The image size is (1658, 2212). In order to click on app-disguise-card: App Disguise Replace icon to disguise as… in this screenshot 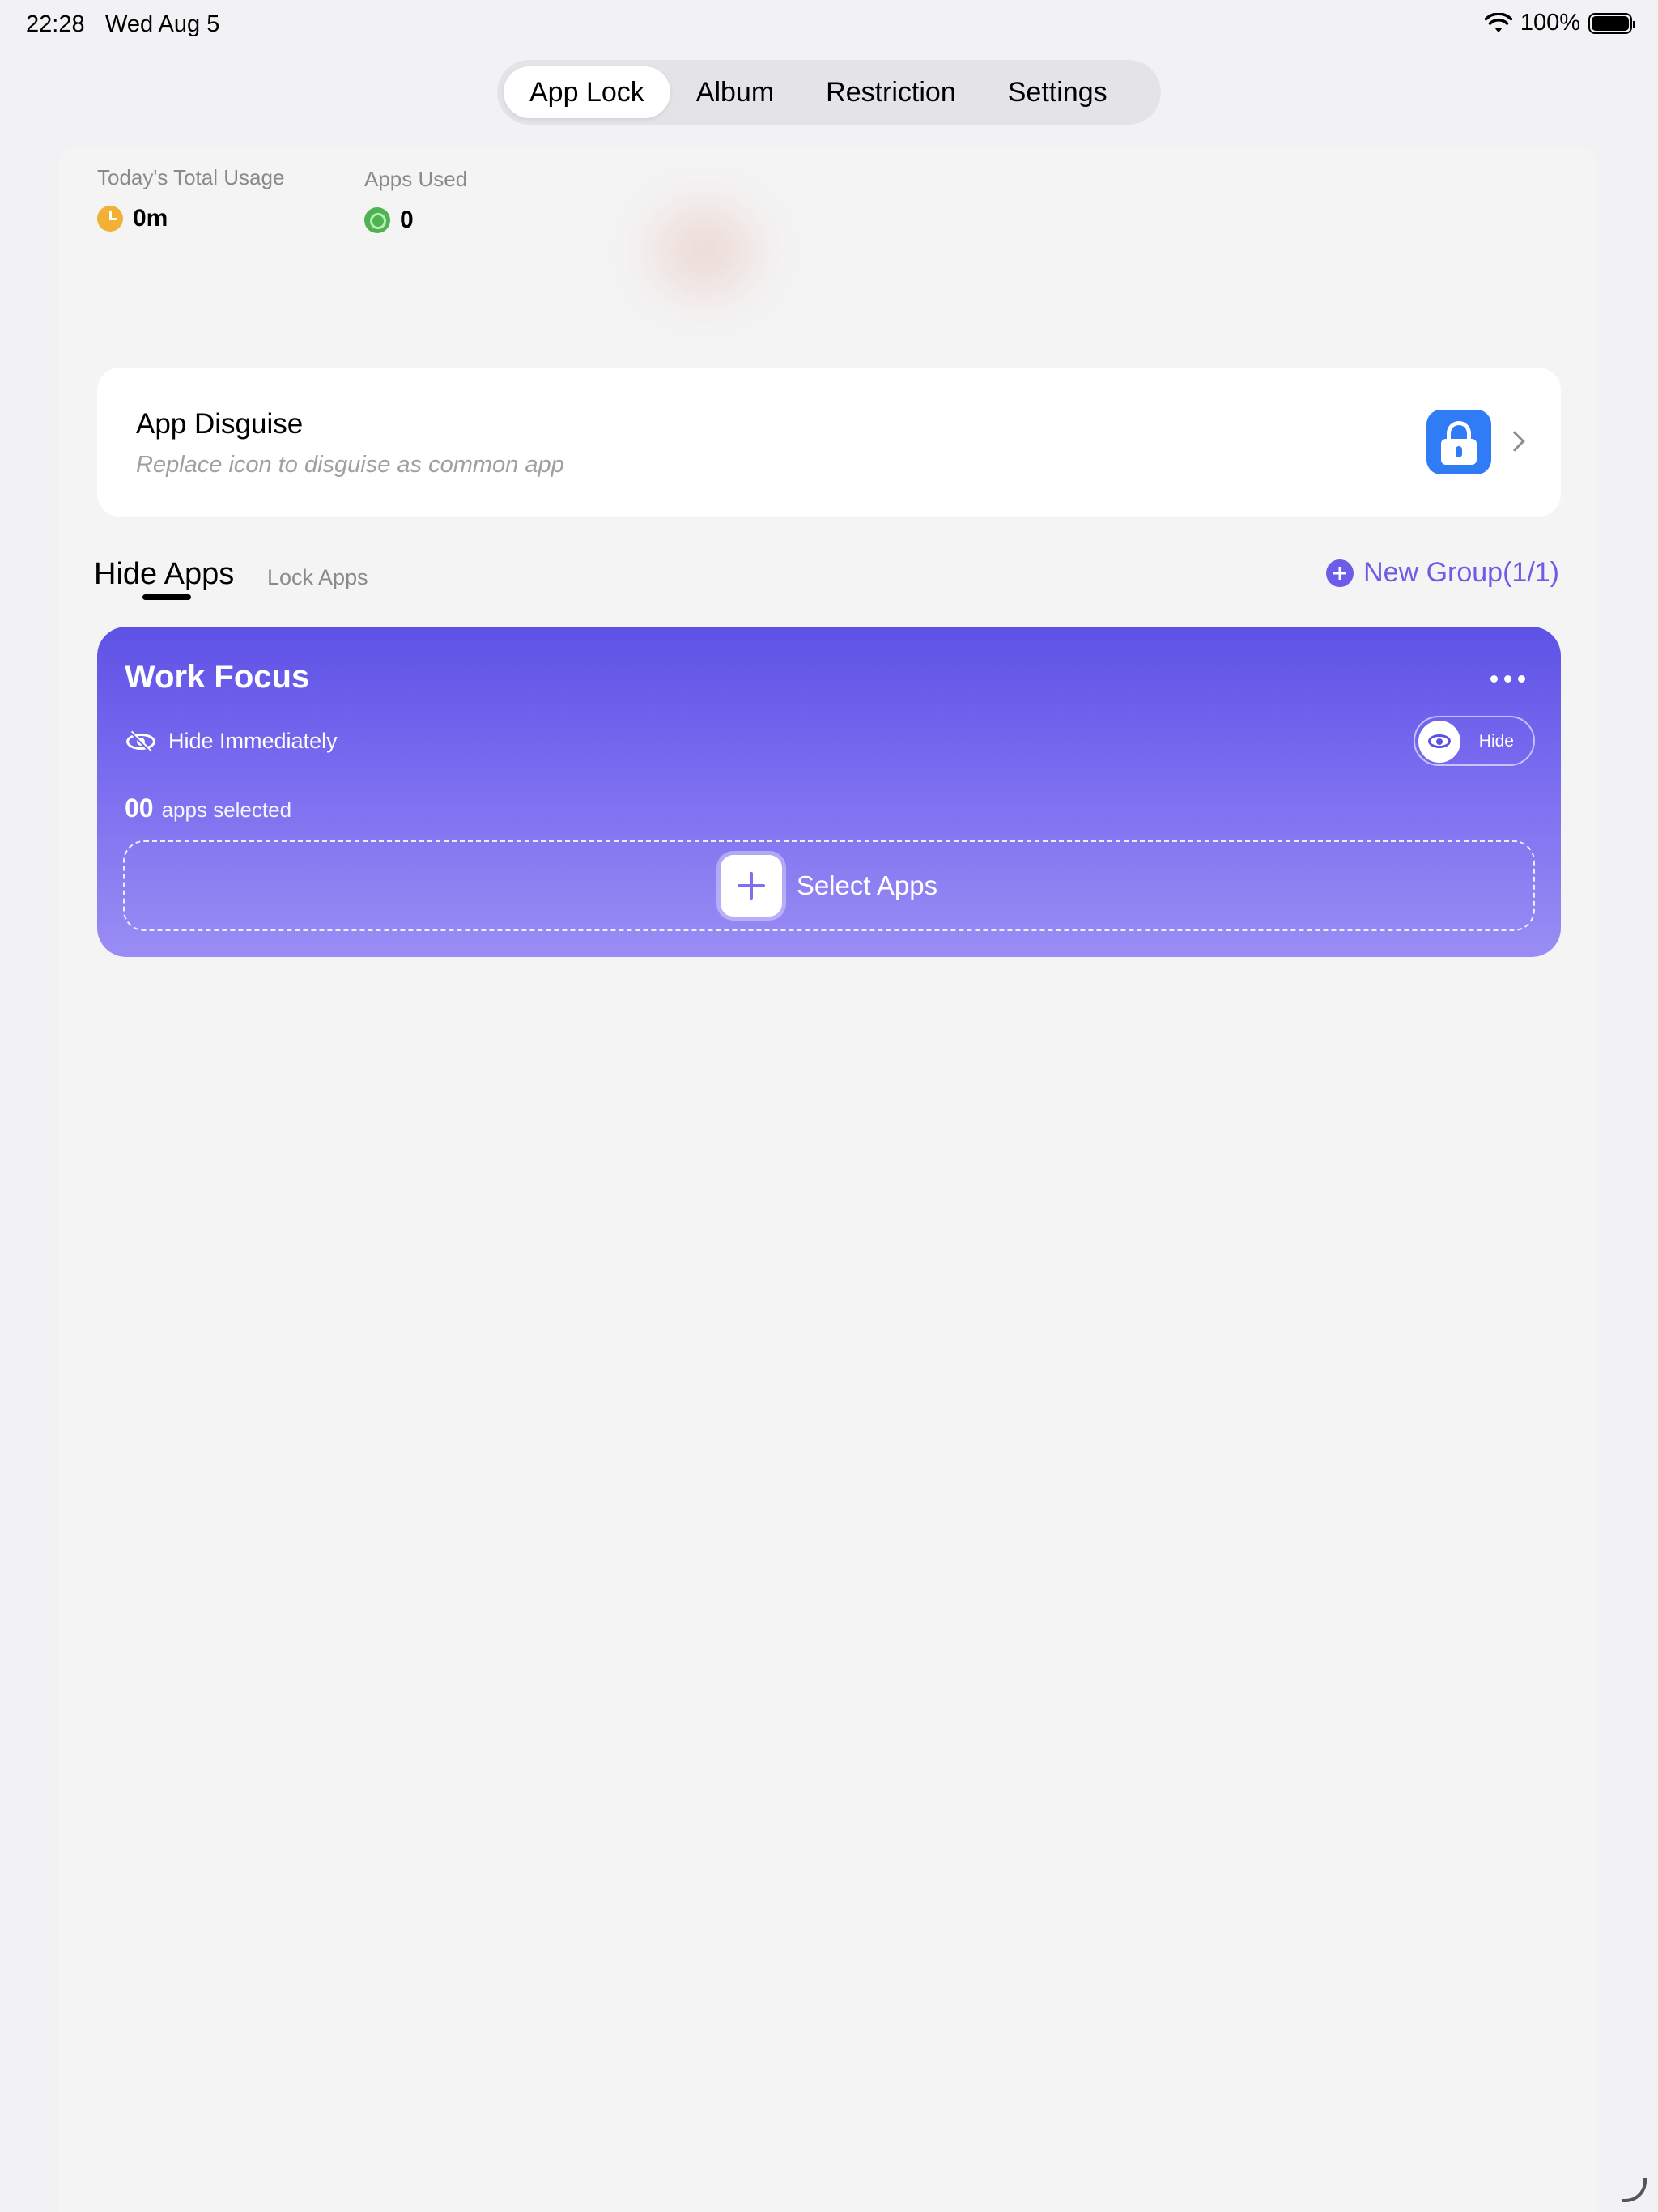, I will do `click(829, 443)`.